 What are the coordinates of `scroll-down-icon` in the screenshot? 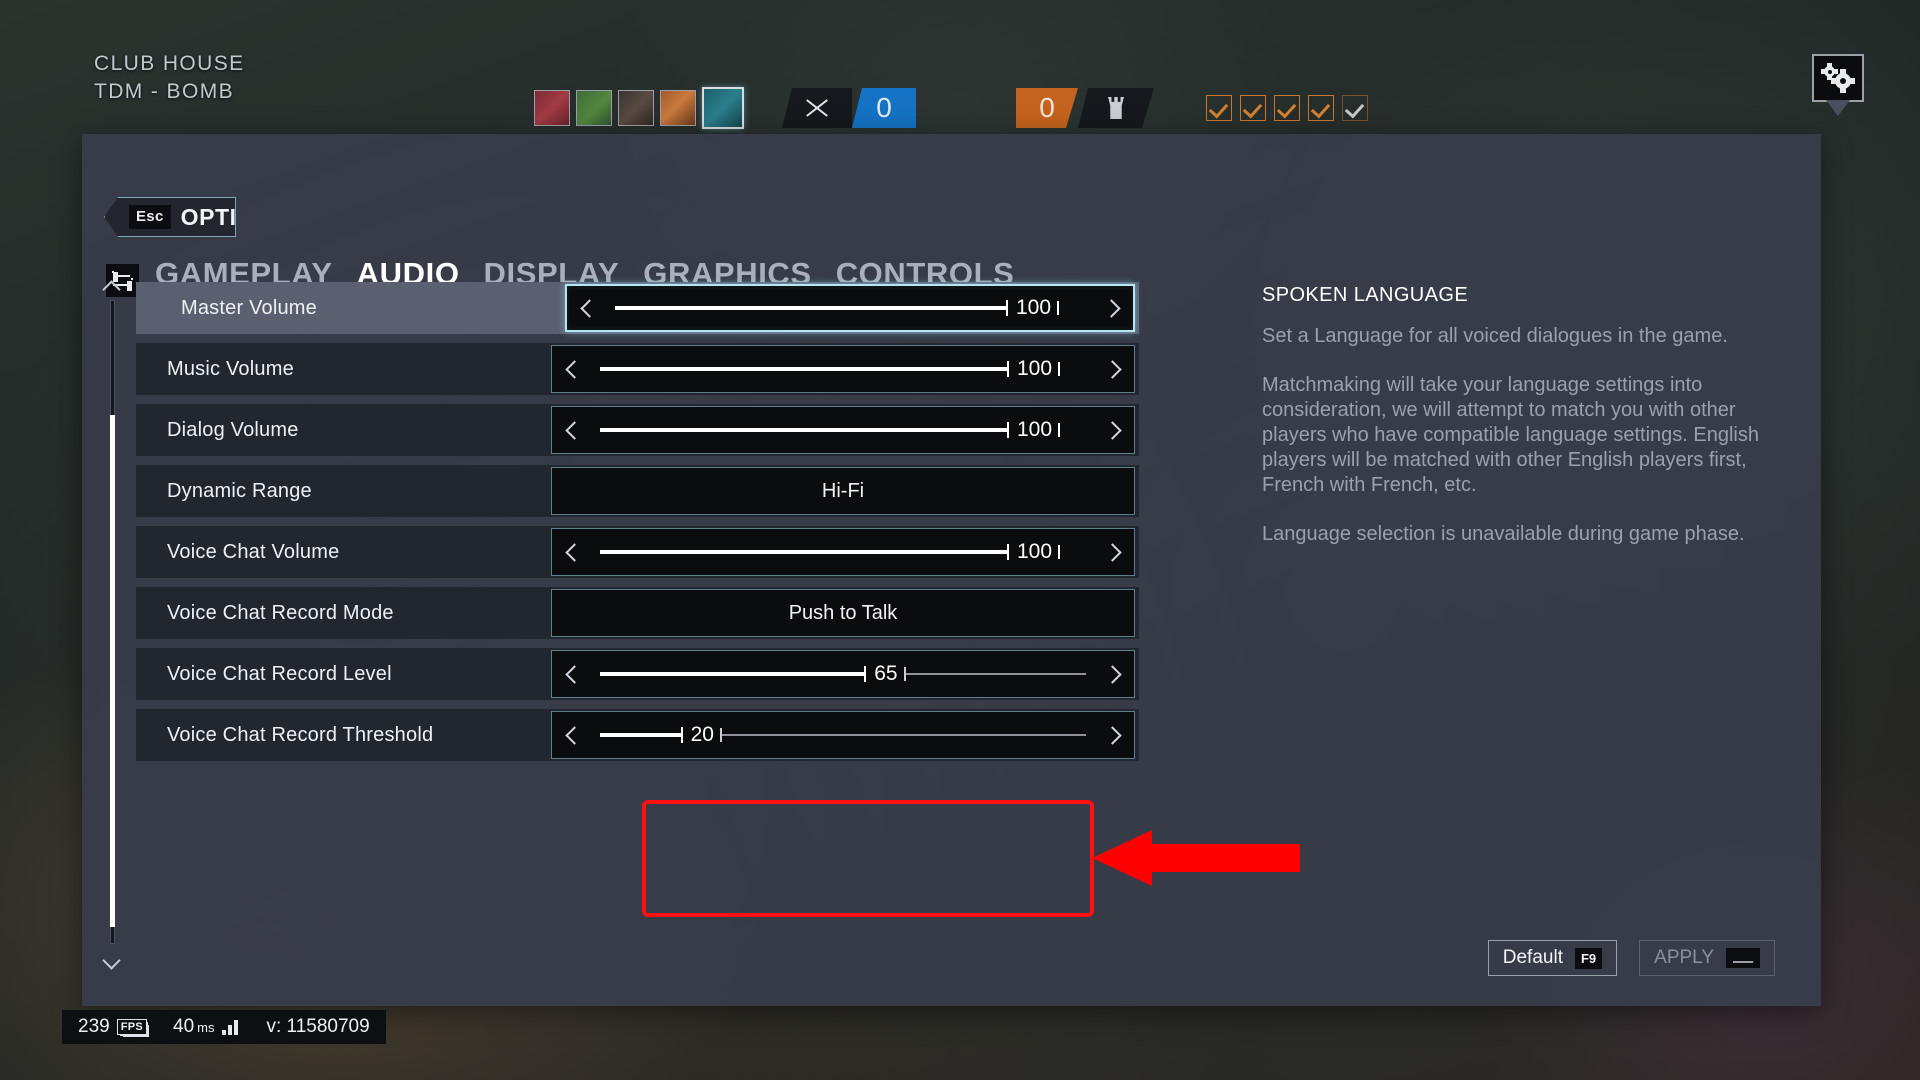 It's located at (112, 957).